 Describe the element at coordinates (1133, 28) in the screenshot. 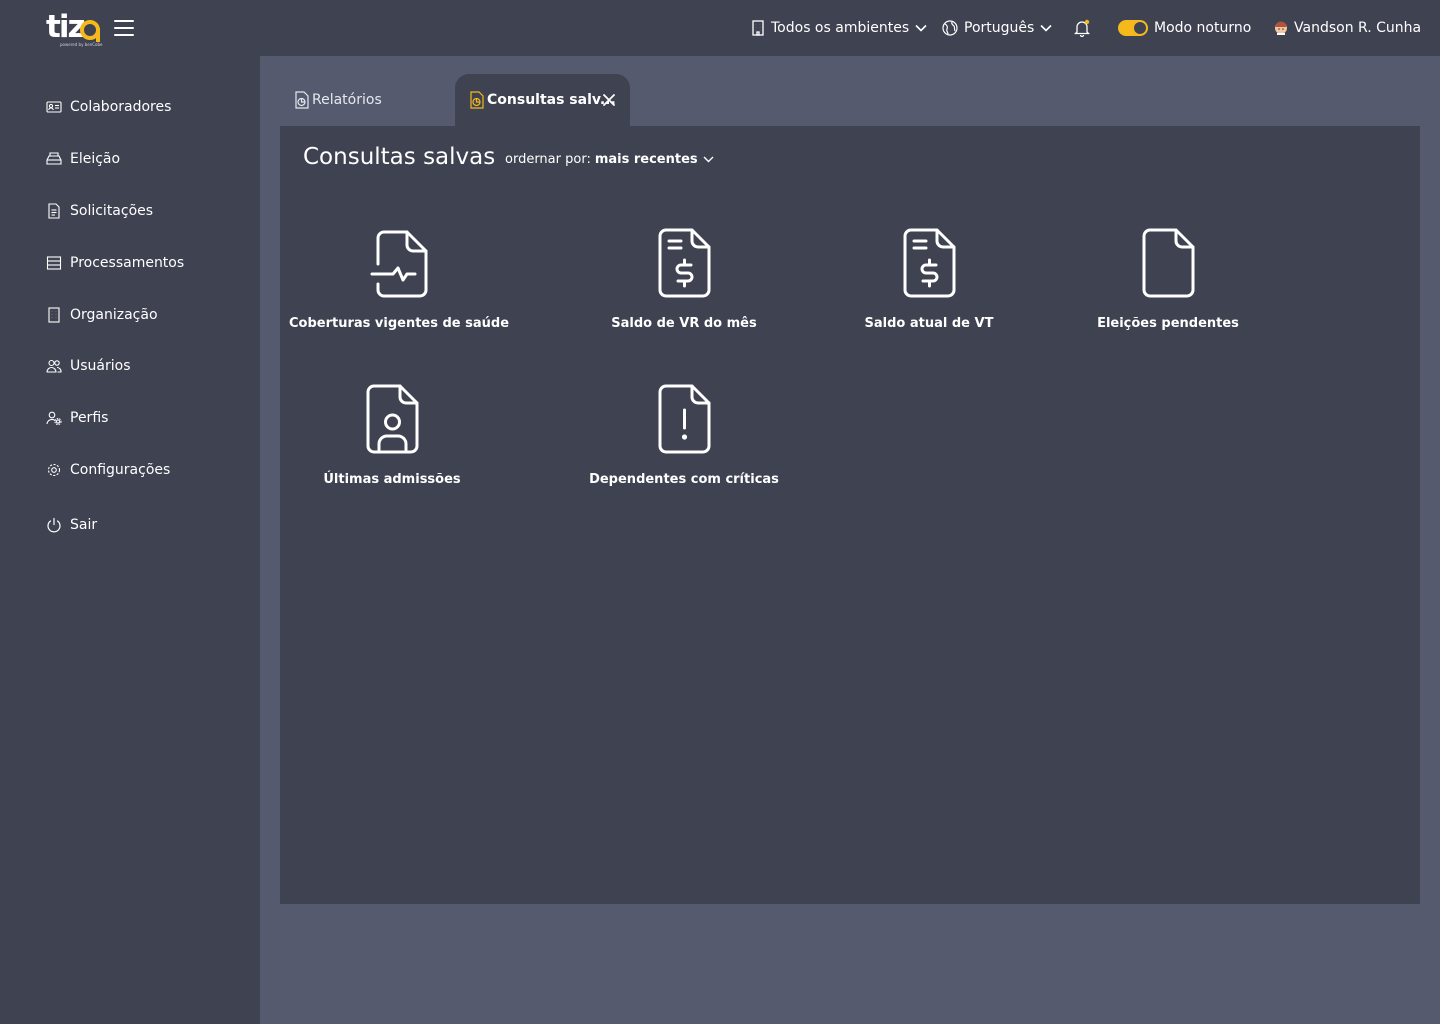

I see `toggle-switch` at that location.